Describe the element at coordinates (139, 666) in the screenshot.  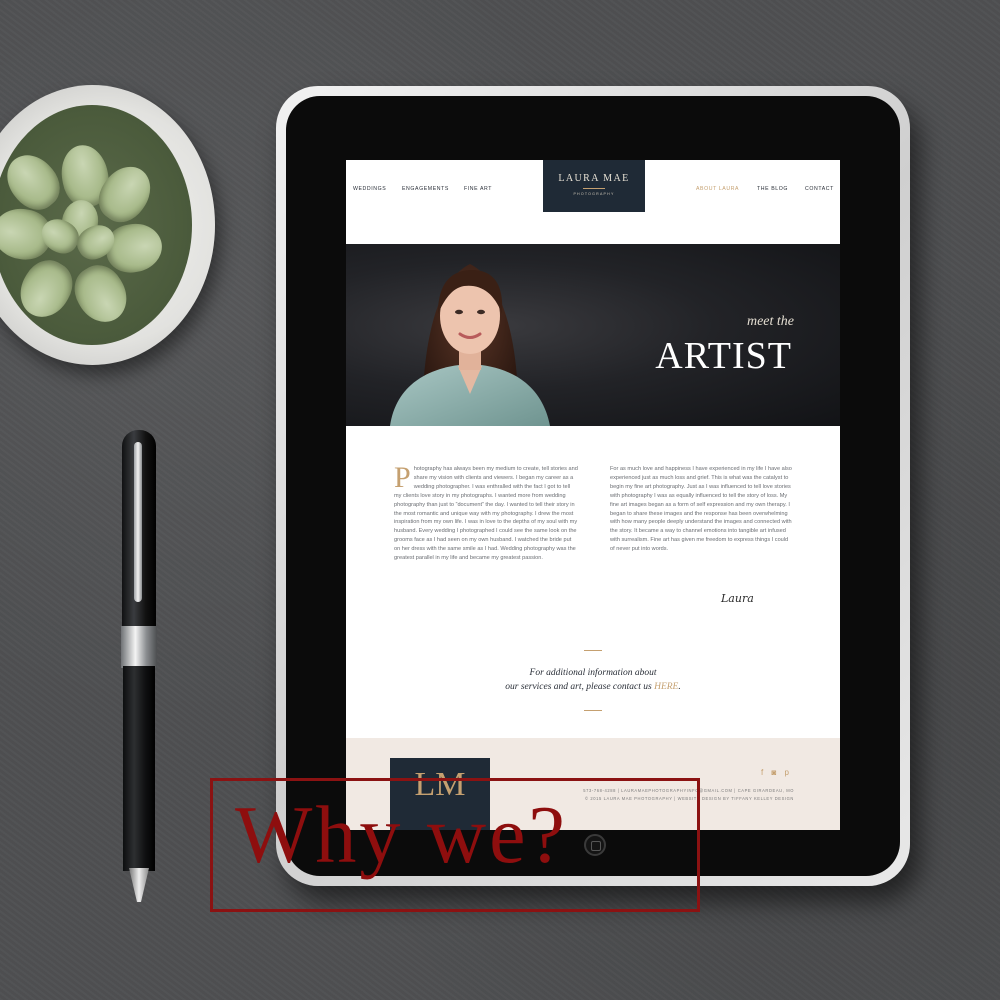
I see `pen` at that location.